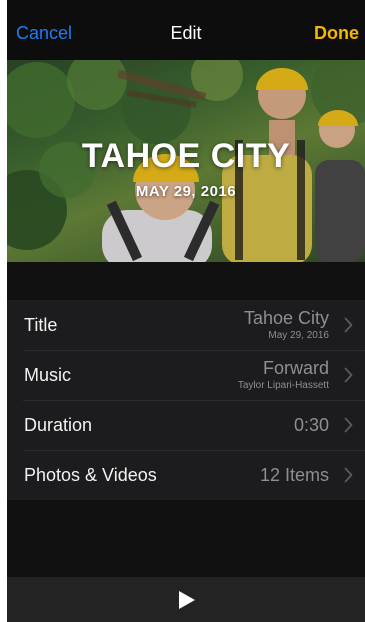 The image size is (365, 622). I want to click on photos-videos-row-value: 12 Items, so click(294, 475).